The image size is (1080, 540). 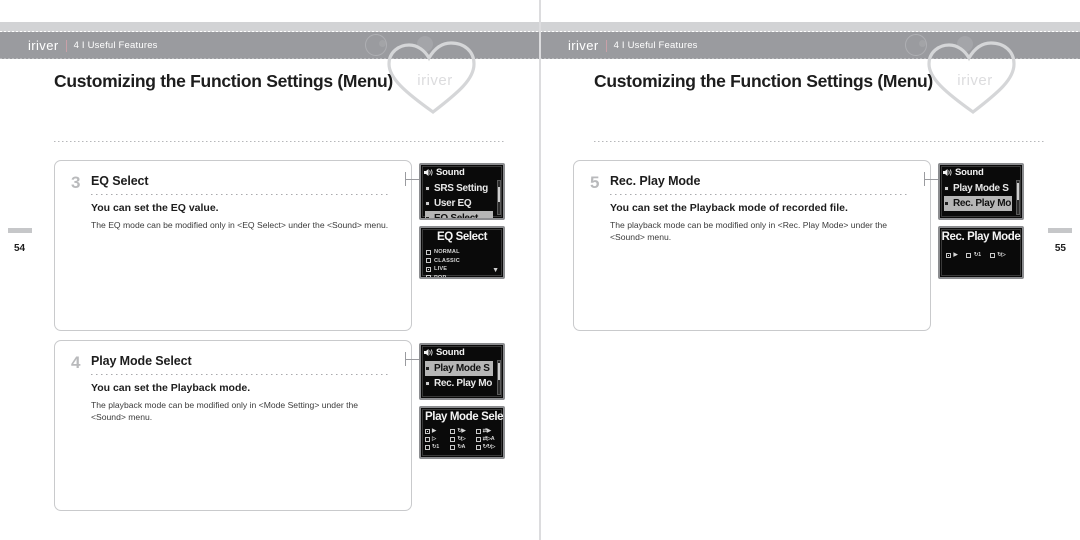 I want to click on eq-option-label: LIVE, so click(x=441, y=269).